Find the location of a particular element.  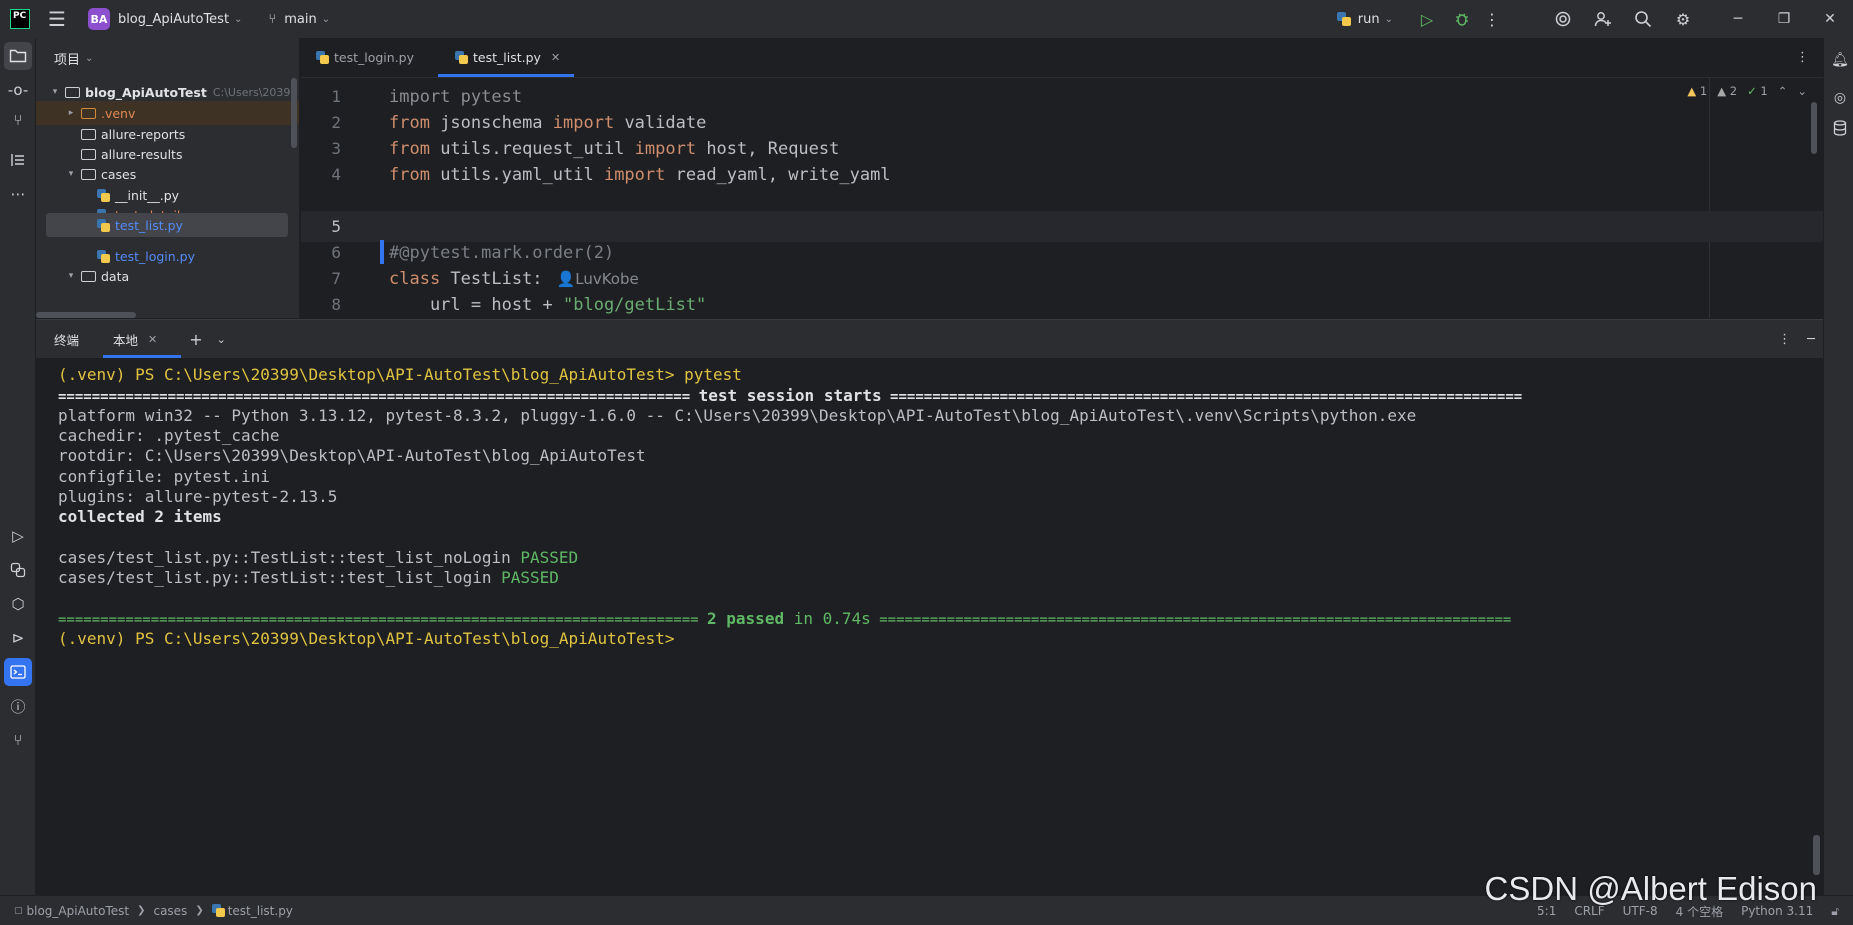

git-icon: ⑂ is located at coordinates (18, 740).